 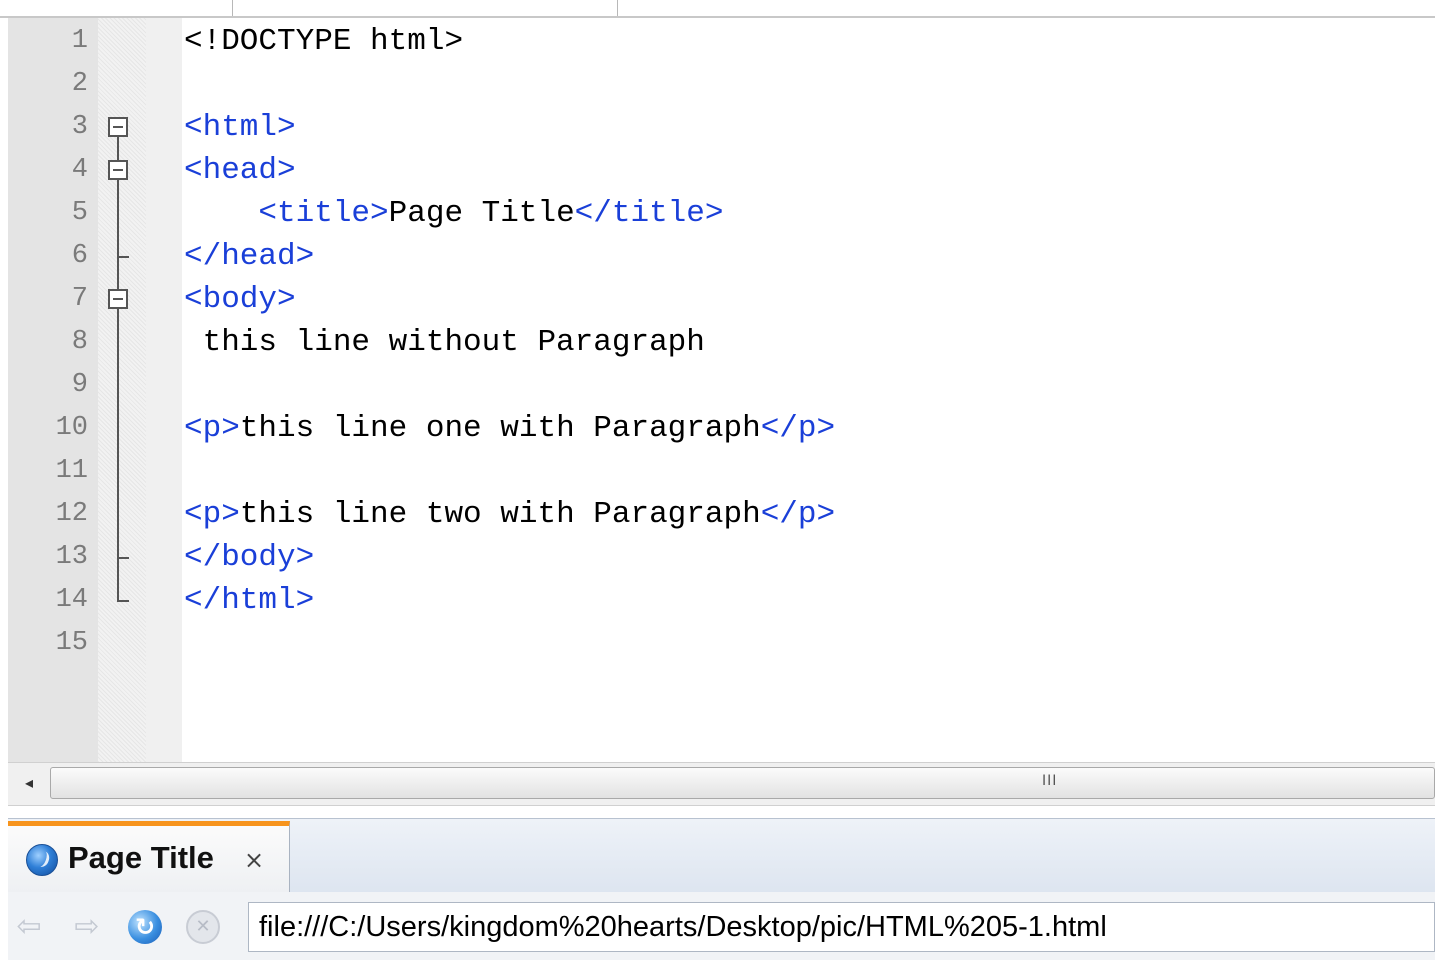 What do you see at coordinates (500, 428) in the screenshot?
I see `text-token: this line one with Paragraph` at bounding box center [500, 428].